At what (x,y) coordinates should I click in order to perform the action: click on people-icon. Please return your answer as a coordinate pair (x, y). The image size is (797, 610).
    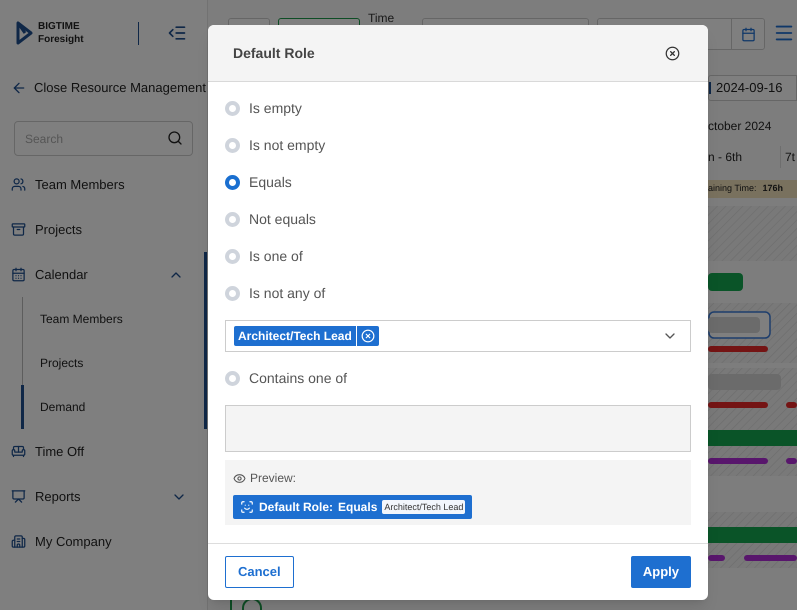
    Looking at the image, I should click on (18, 184).